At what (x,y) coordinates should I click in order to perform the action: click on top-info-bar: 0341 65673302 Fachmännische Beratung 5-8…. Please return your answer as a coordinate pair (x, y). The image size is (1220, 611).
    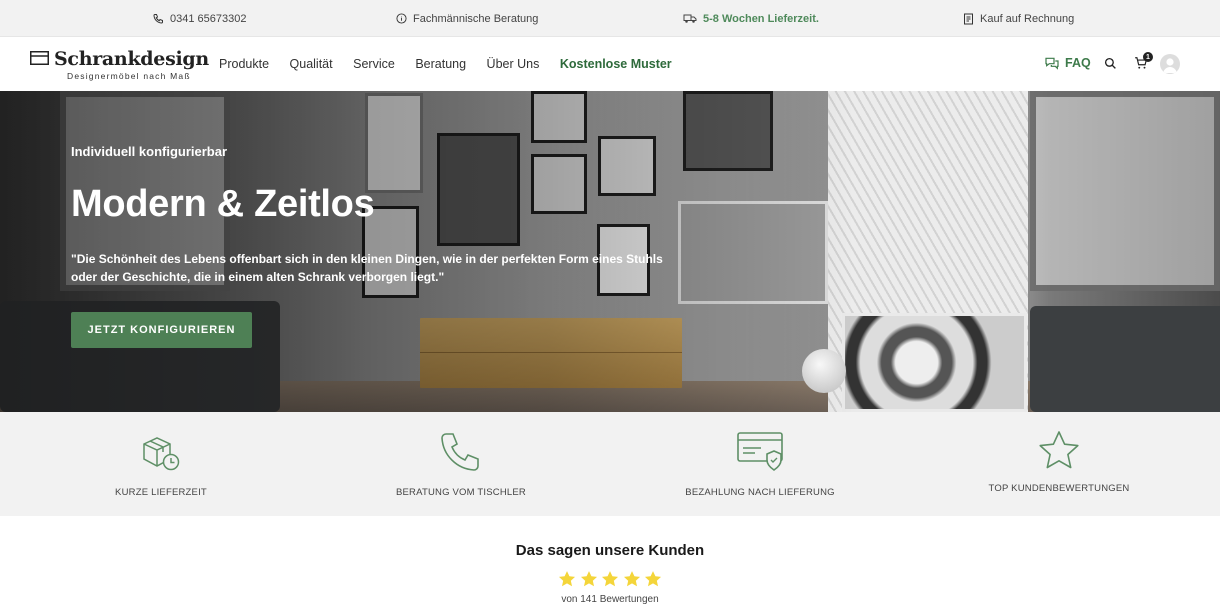
    Looking at the image, I should click on (610, 18).